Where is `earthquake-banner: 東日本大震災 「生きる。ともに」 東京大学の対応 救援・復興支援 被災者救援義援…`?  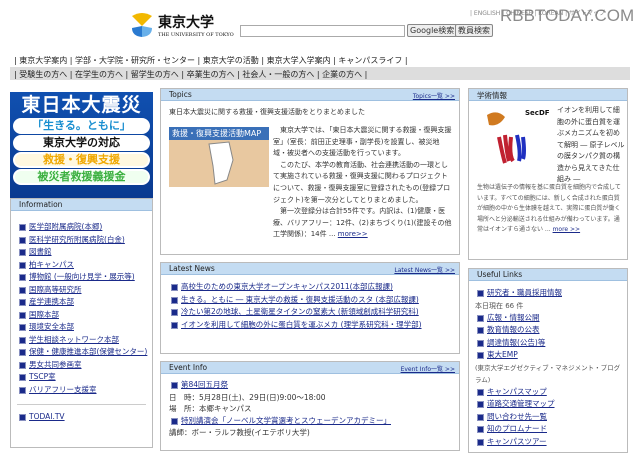
earthquake-banner: 東日本大震災 「生きる。ともに」 東京大学の対応 救援・復興支援 被災者救援義援… is located at coordinates (81, 145).